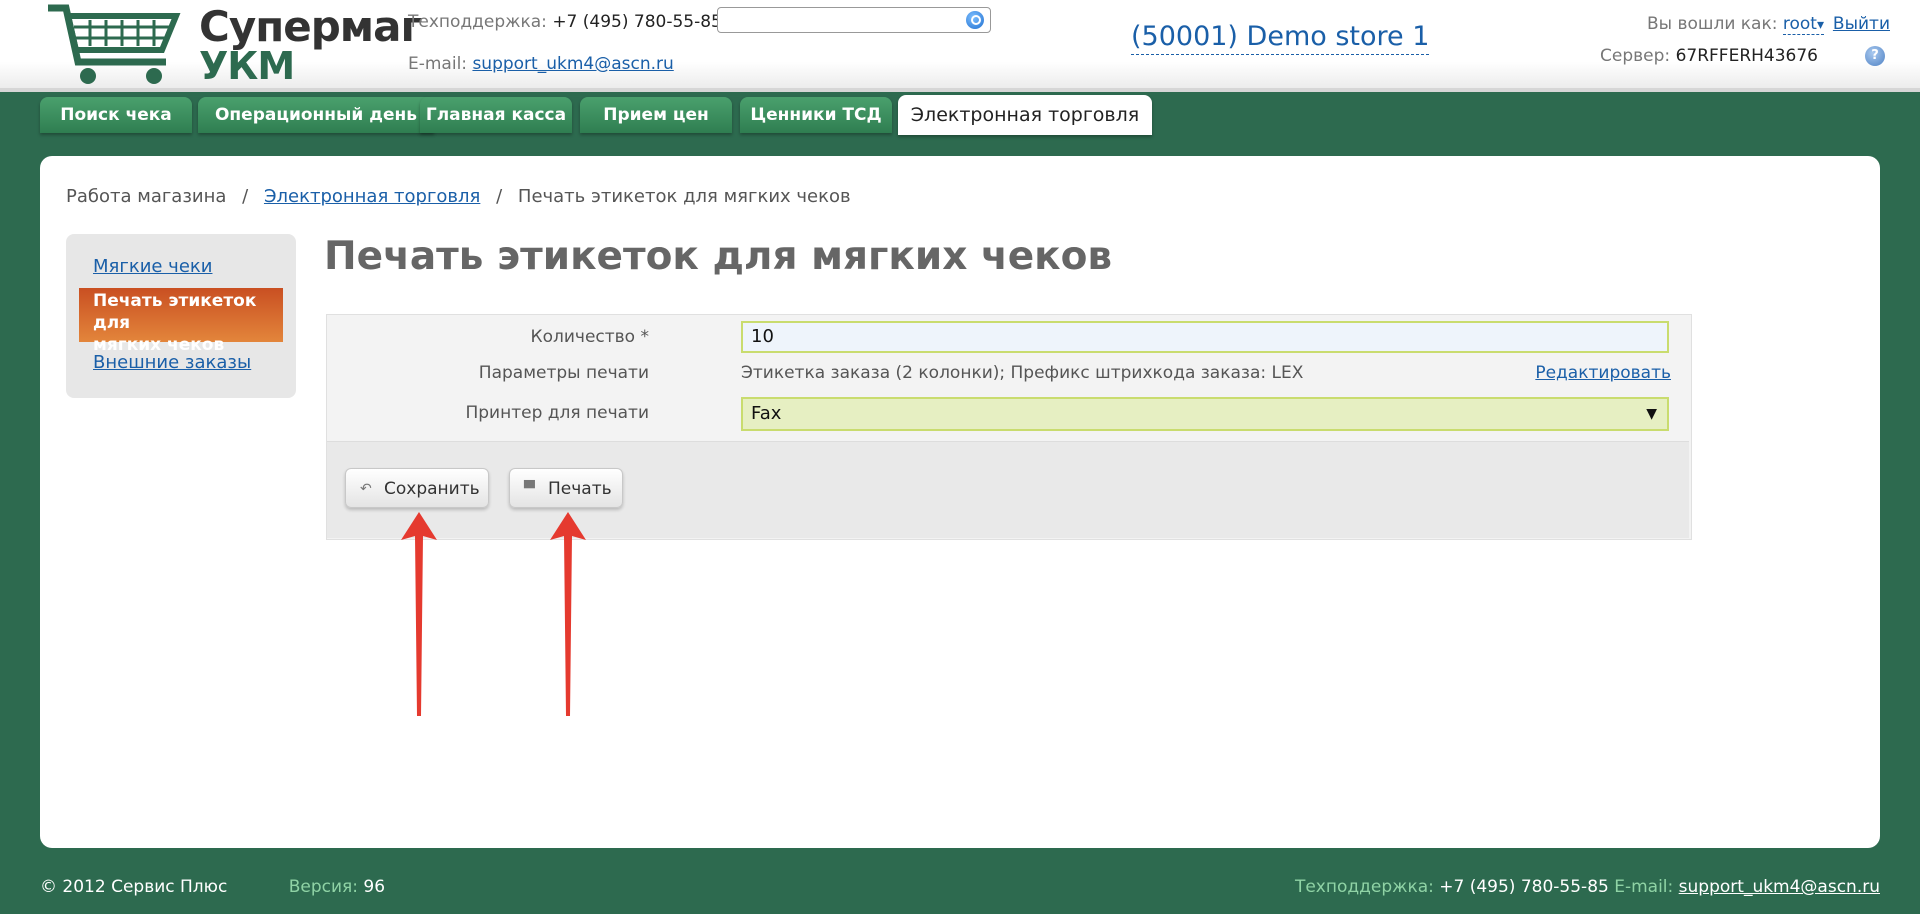 This screenshot has width=1920, height=914. Describe the element at coordinates (1651, 414) in the screenshot. I see `dropdown-arrow-icon: ▼` at that location.